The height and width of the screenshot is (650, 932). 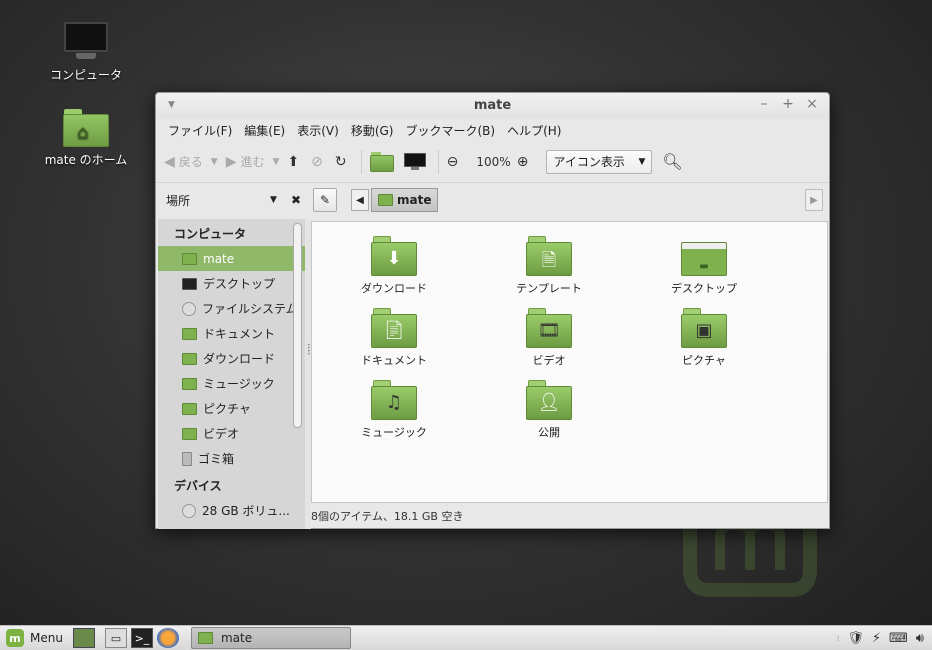 What do you see at coordinates (855, 638) in the screenshot?
I see `update-shield-icon: 🛡︎` at bounding box center [855, 638].